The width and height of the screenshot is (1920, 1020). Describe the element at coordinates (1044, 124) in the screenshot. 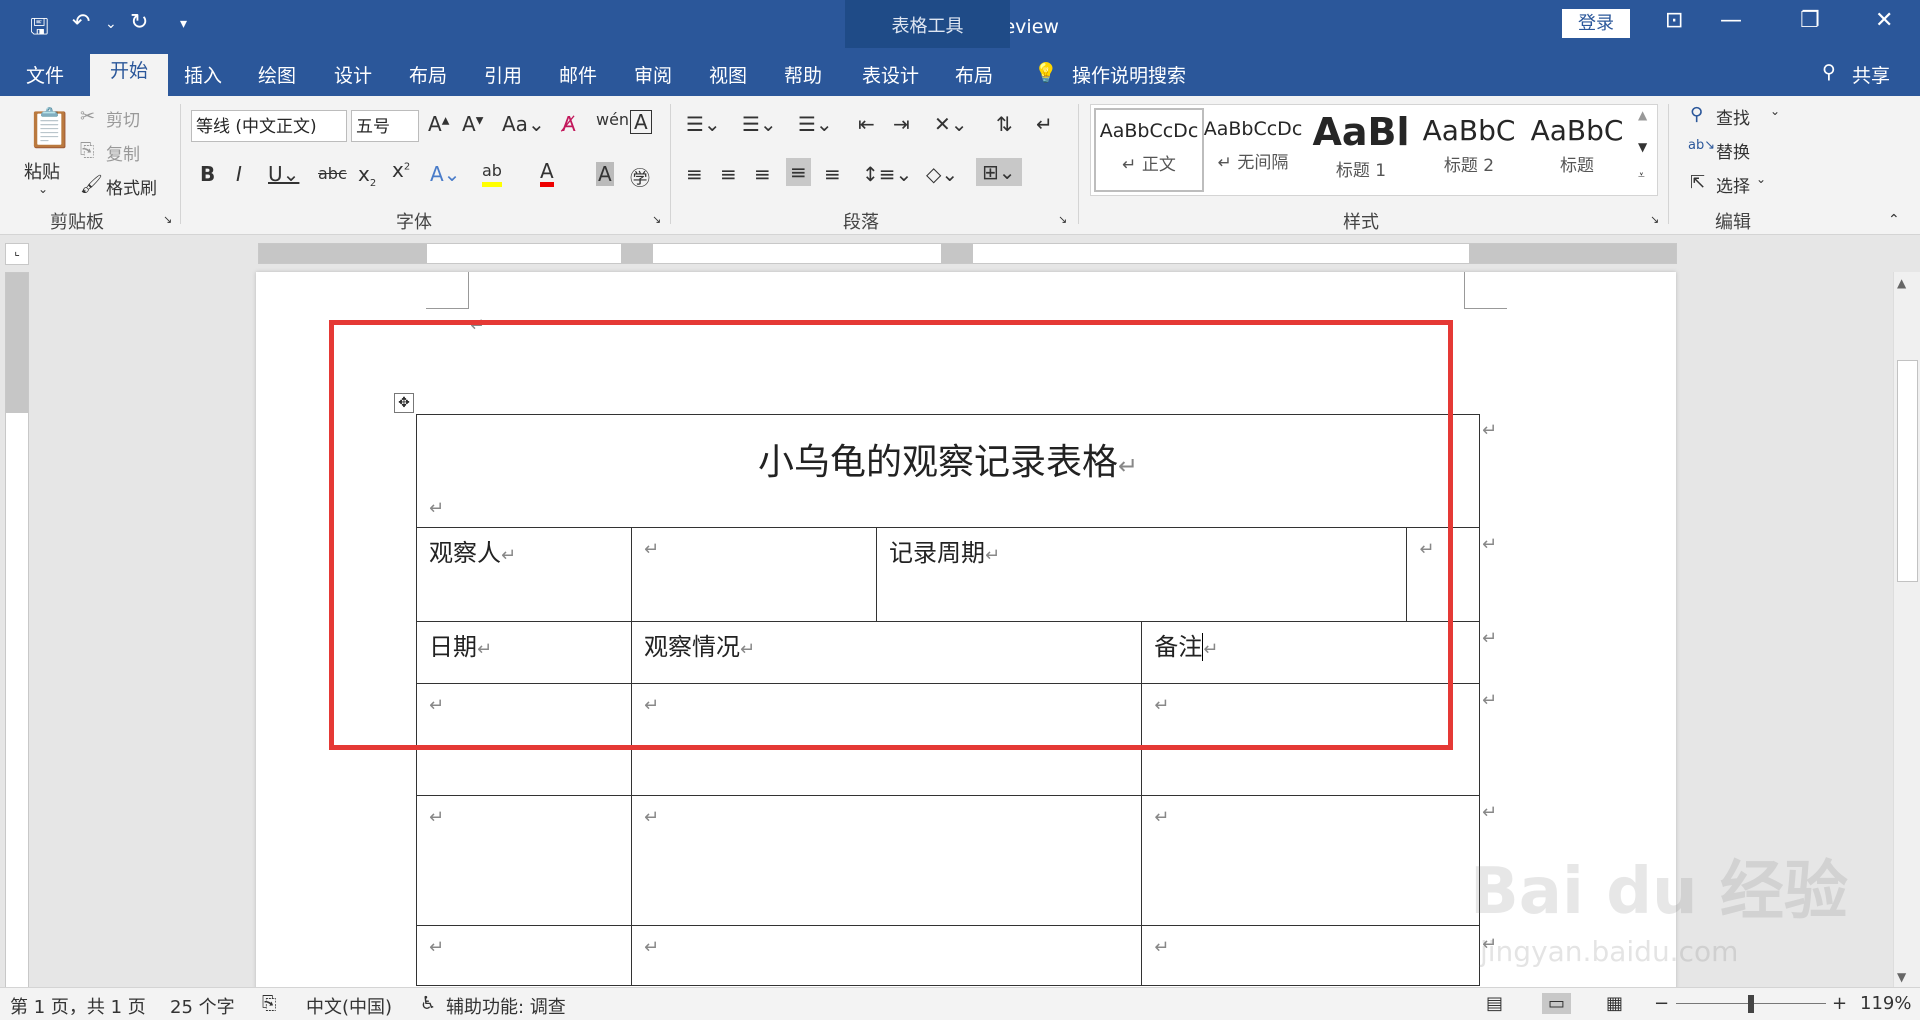

I see `show-marks-icon: ↵` at that location.